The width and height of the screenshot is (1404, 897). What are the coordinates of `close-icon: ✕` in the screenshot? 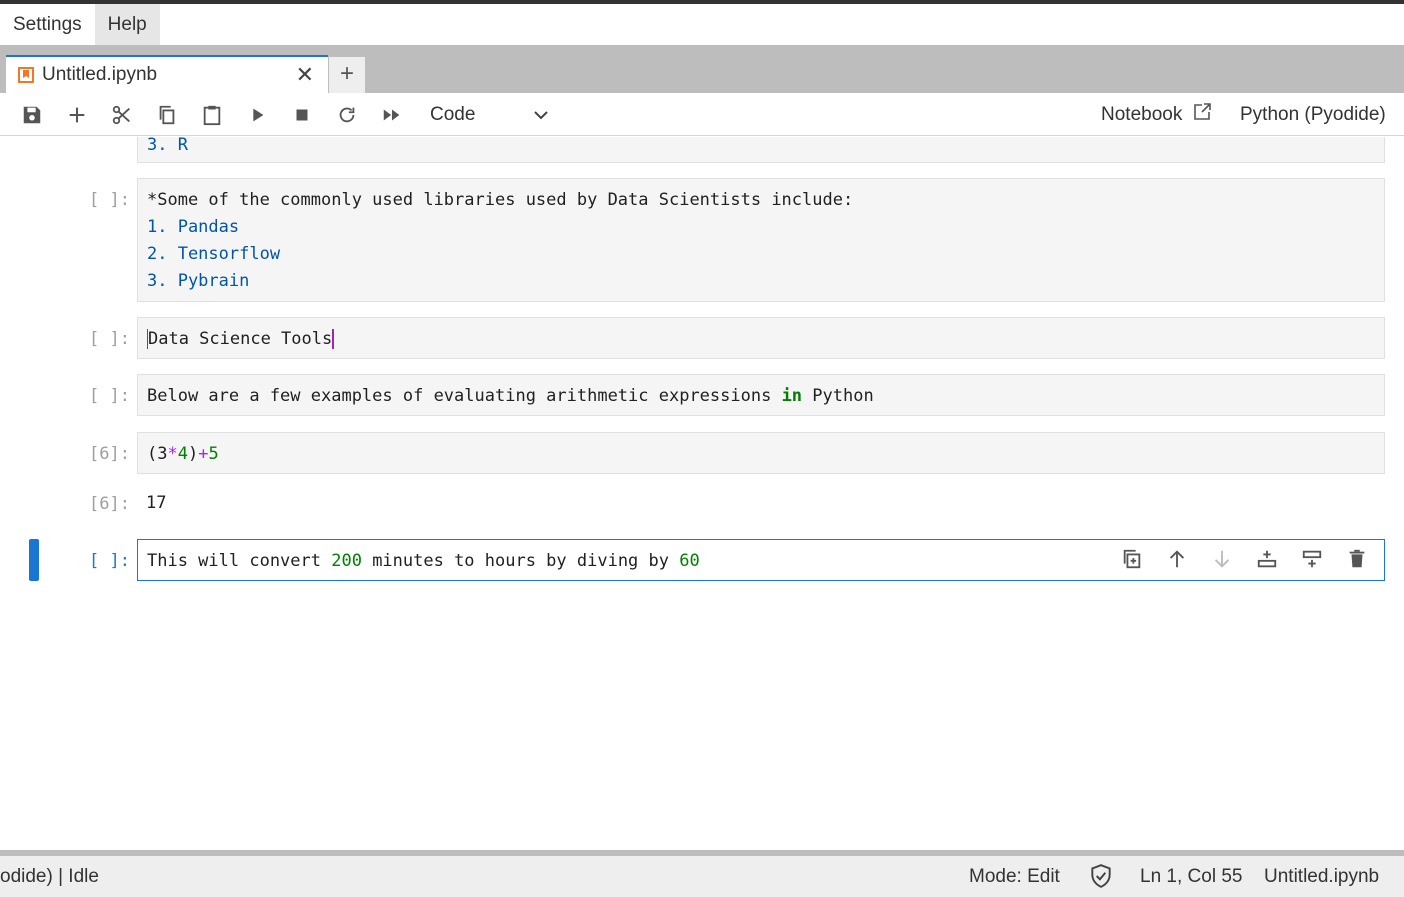 It's located at (305, 75).